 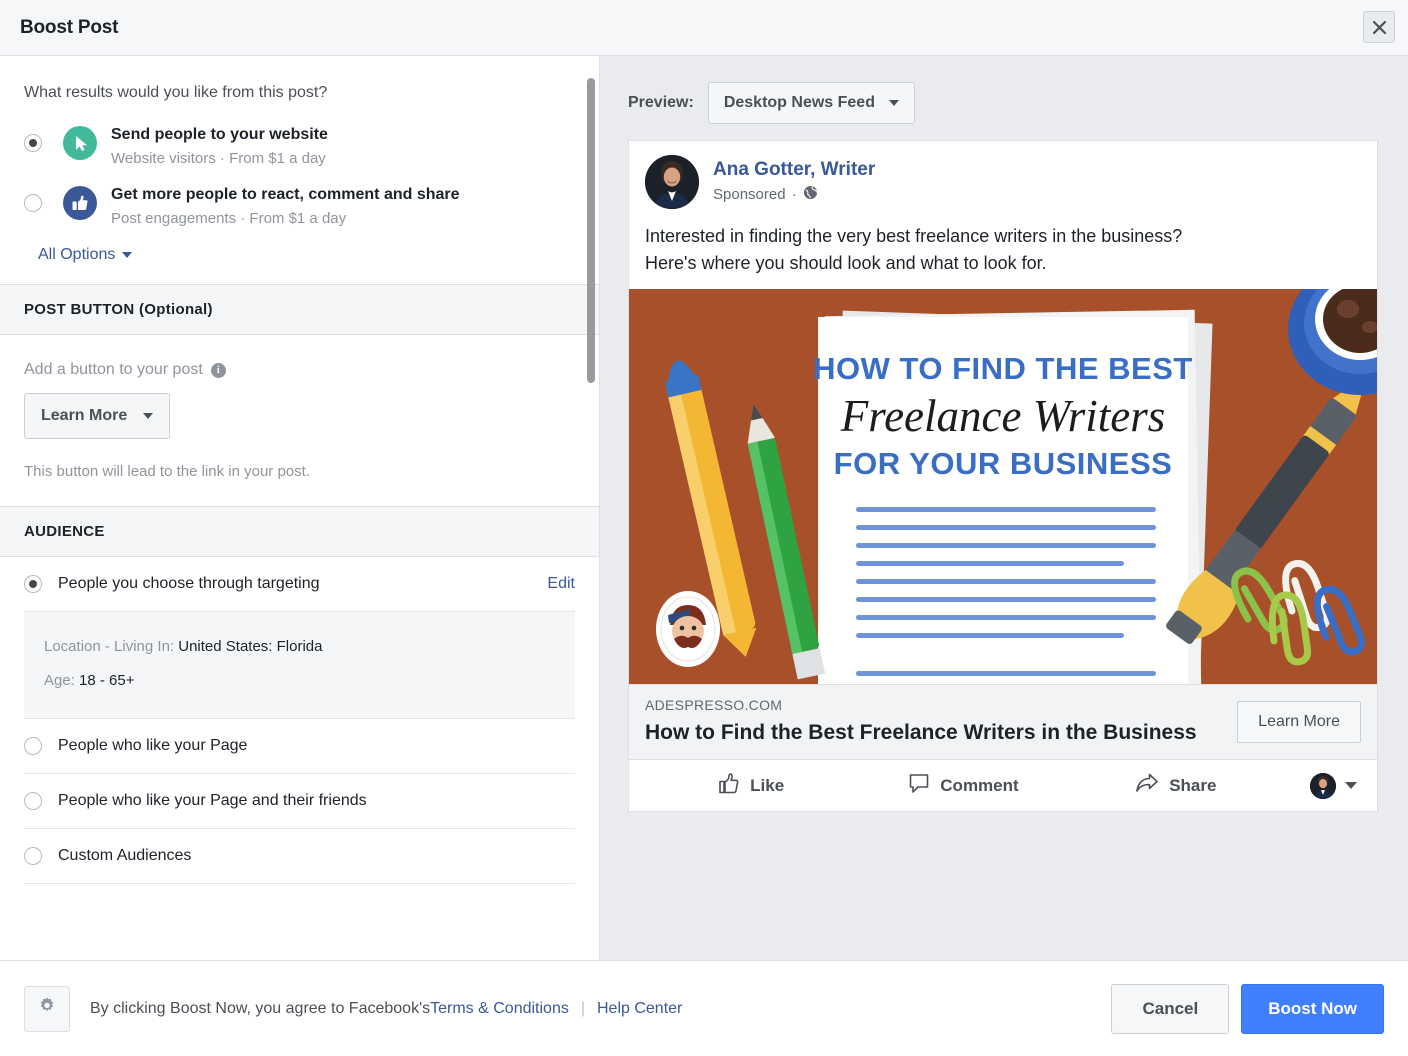 What do you see at coordinates (1004, 103) in the screenshot?
I see `preview-toolbar: Preview: Desktop News Feed` at bounding box center [1004, 103].